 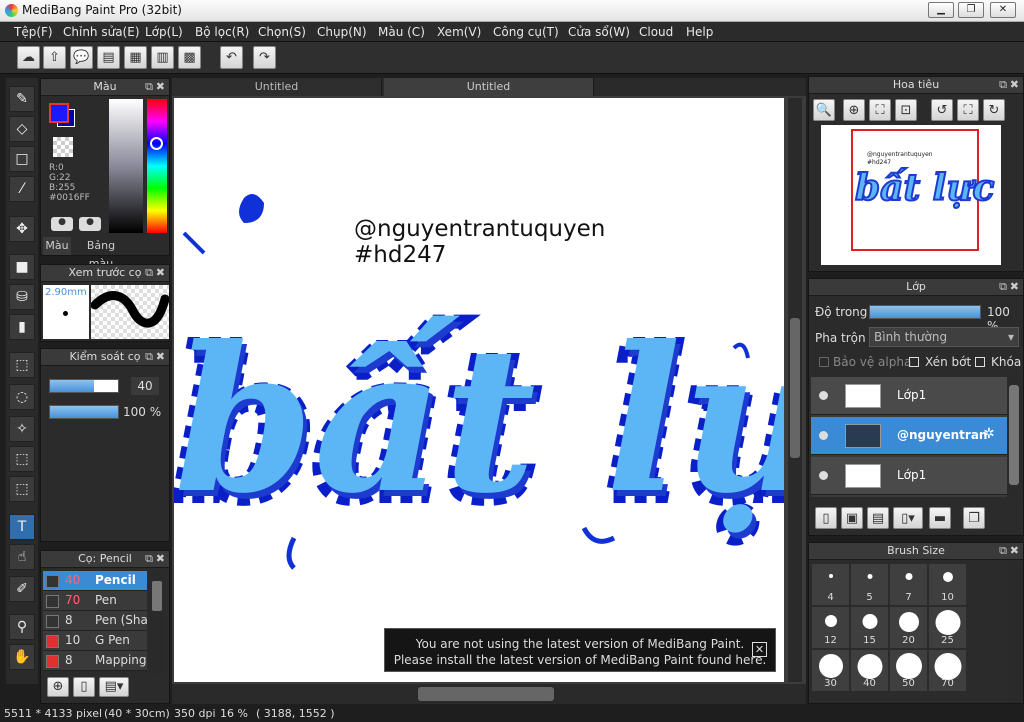 What do you see at coordinates (58, 687) in the screenshot?
I see `add-brush-icon: ⊕` at bounding box center [58, 687].